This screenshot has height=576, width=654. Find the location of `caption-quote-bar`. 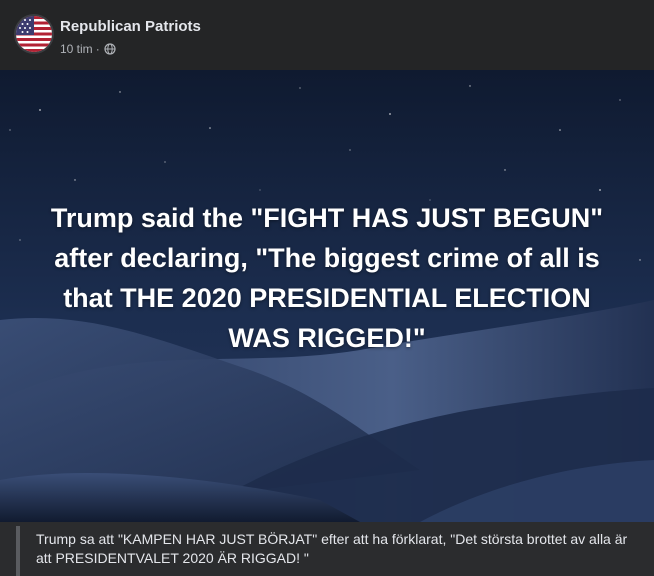

caption-quote-bar is located at coordinates (18, 551).